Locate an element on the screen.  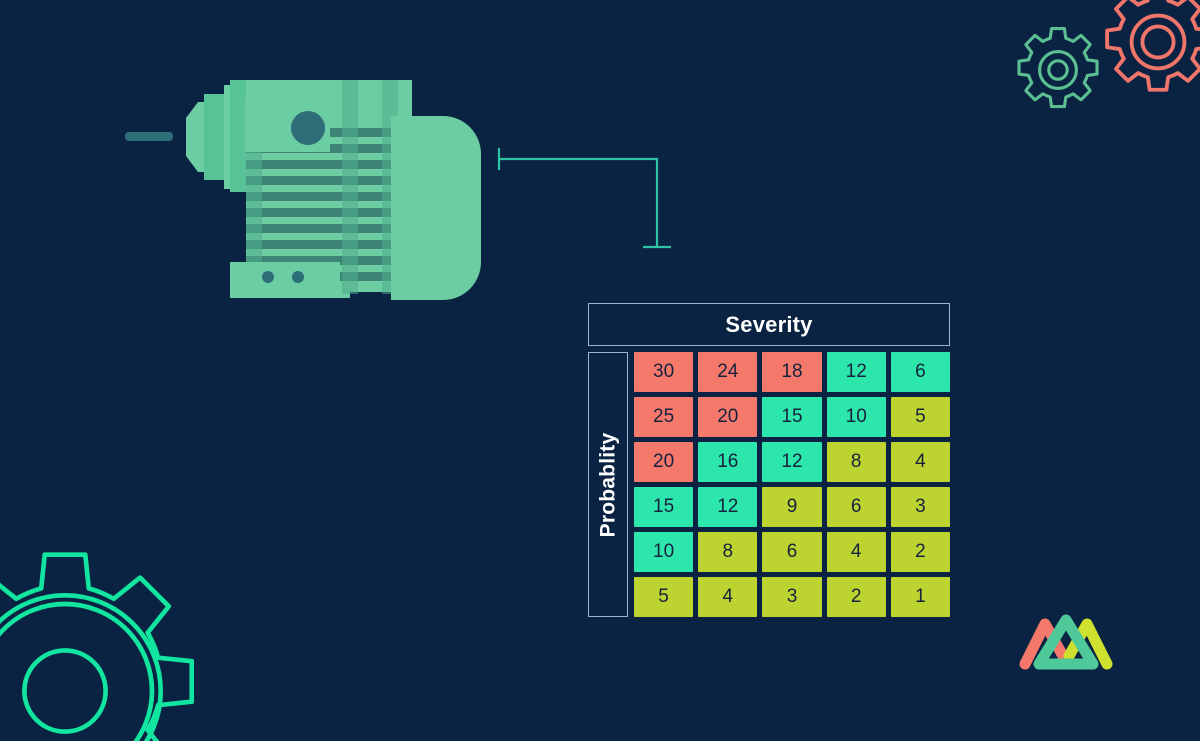
matrix-cell: 16 is located at coordinates (728, 462).